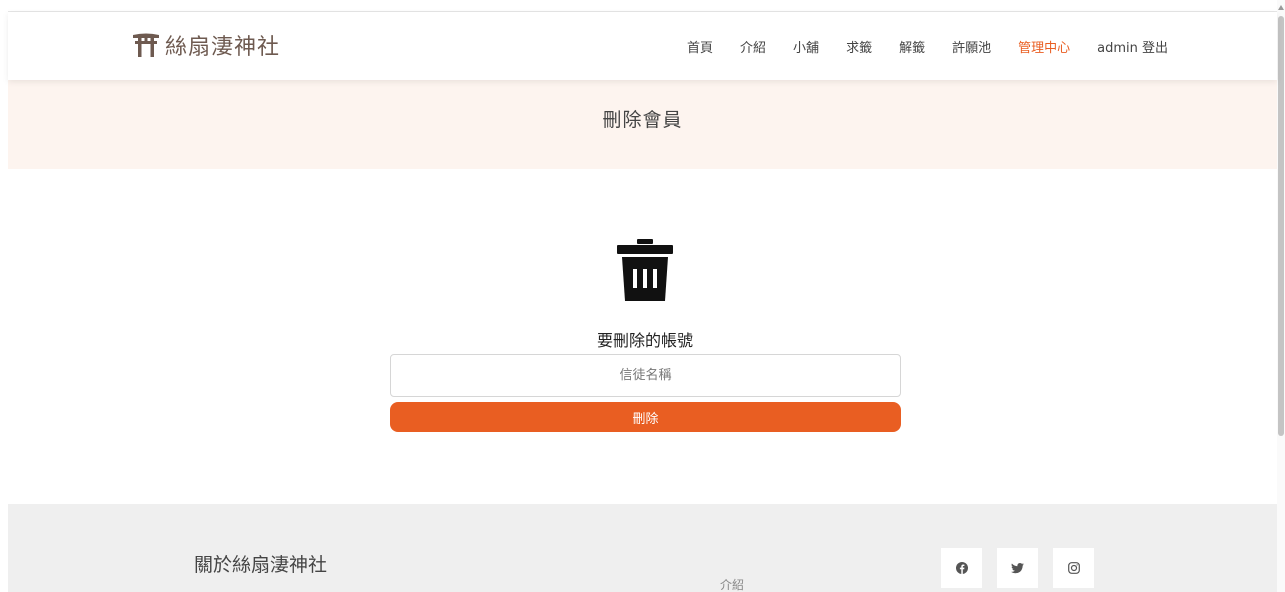  Describe the element at coordinates (223, 47) in the screenshot. I see `brand-name: 絲扇淒神社` at that location.